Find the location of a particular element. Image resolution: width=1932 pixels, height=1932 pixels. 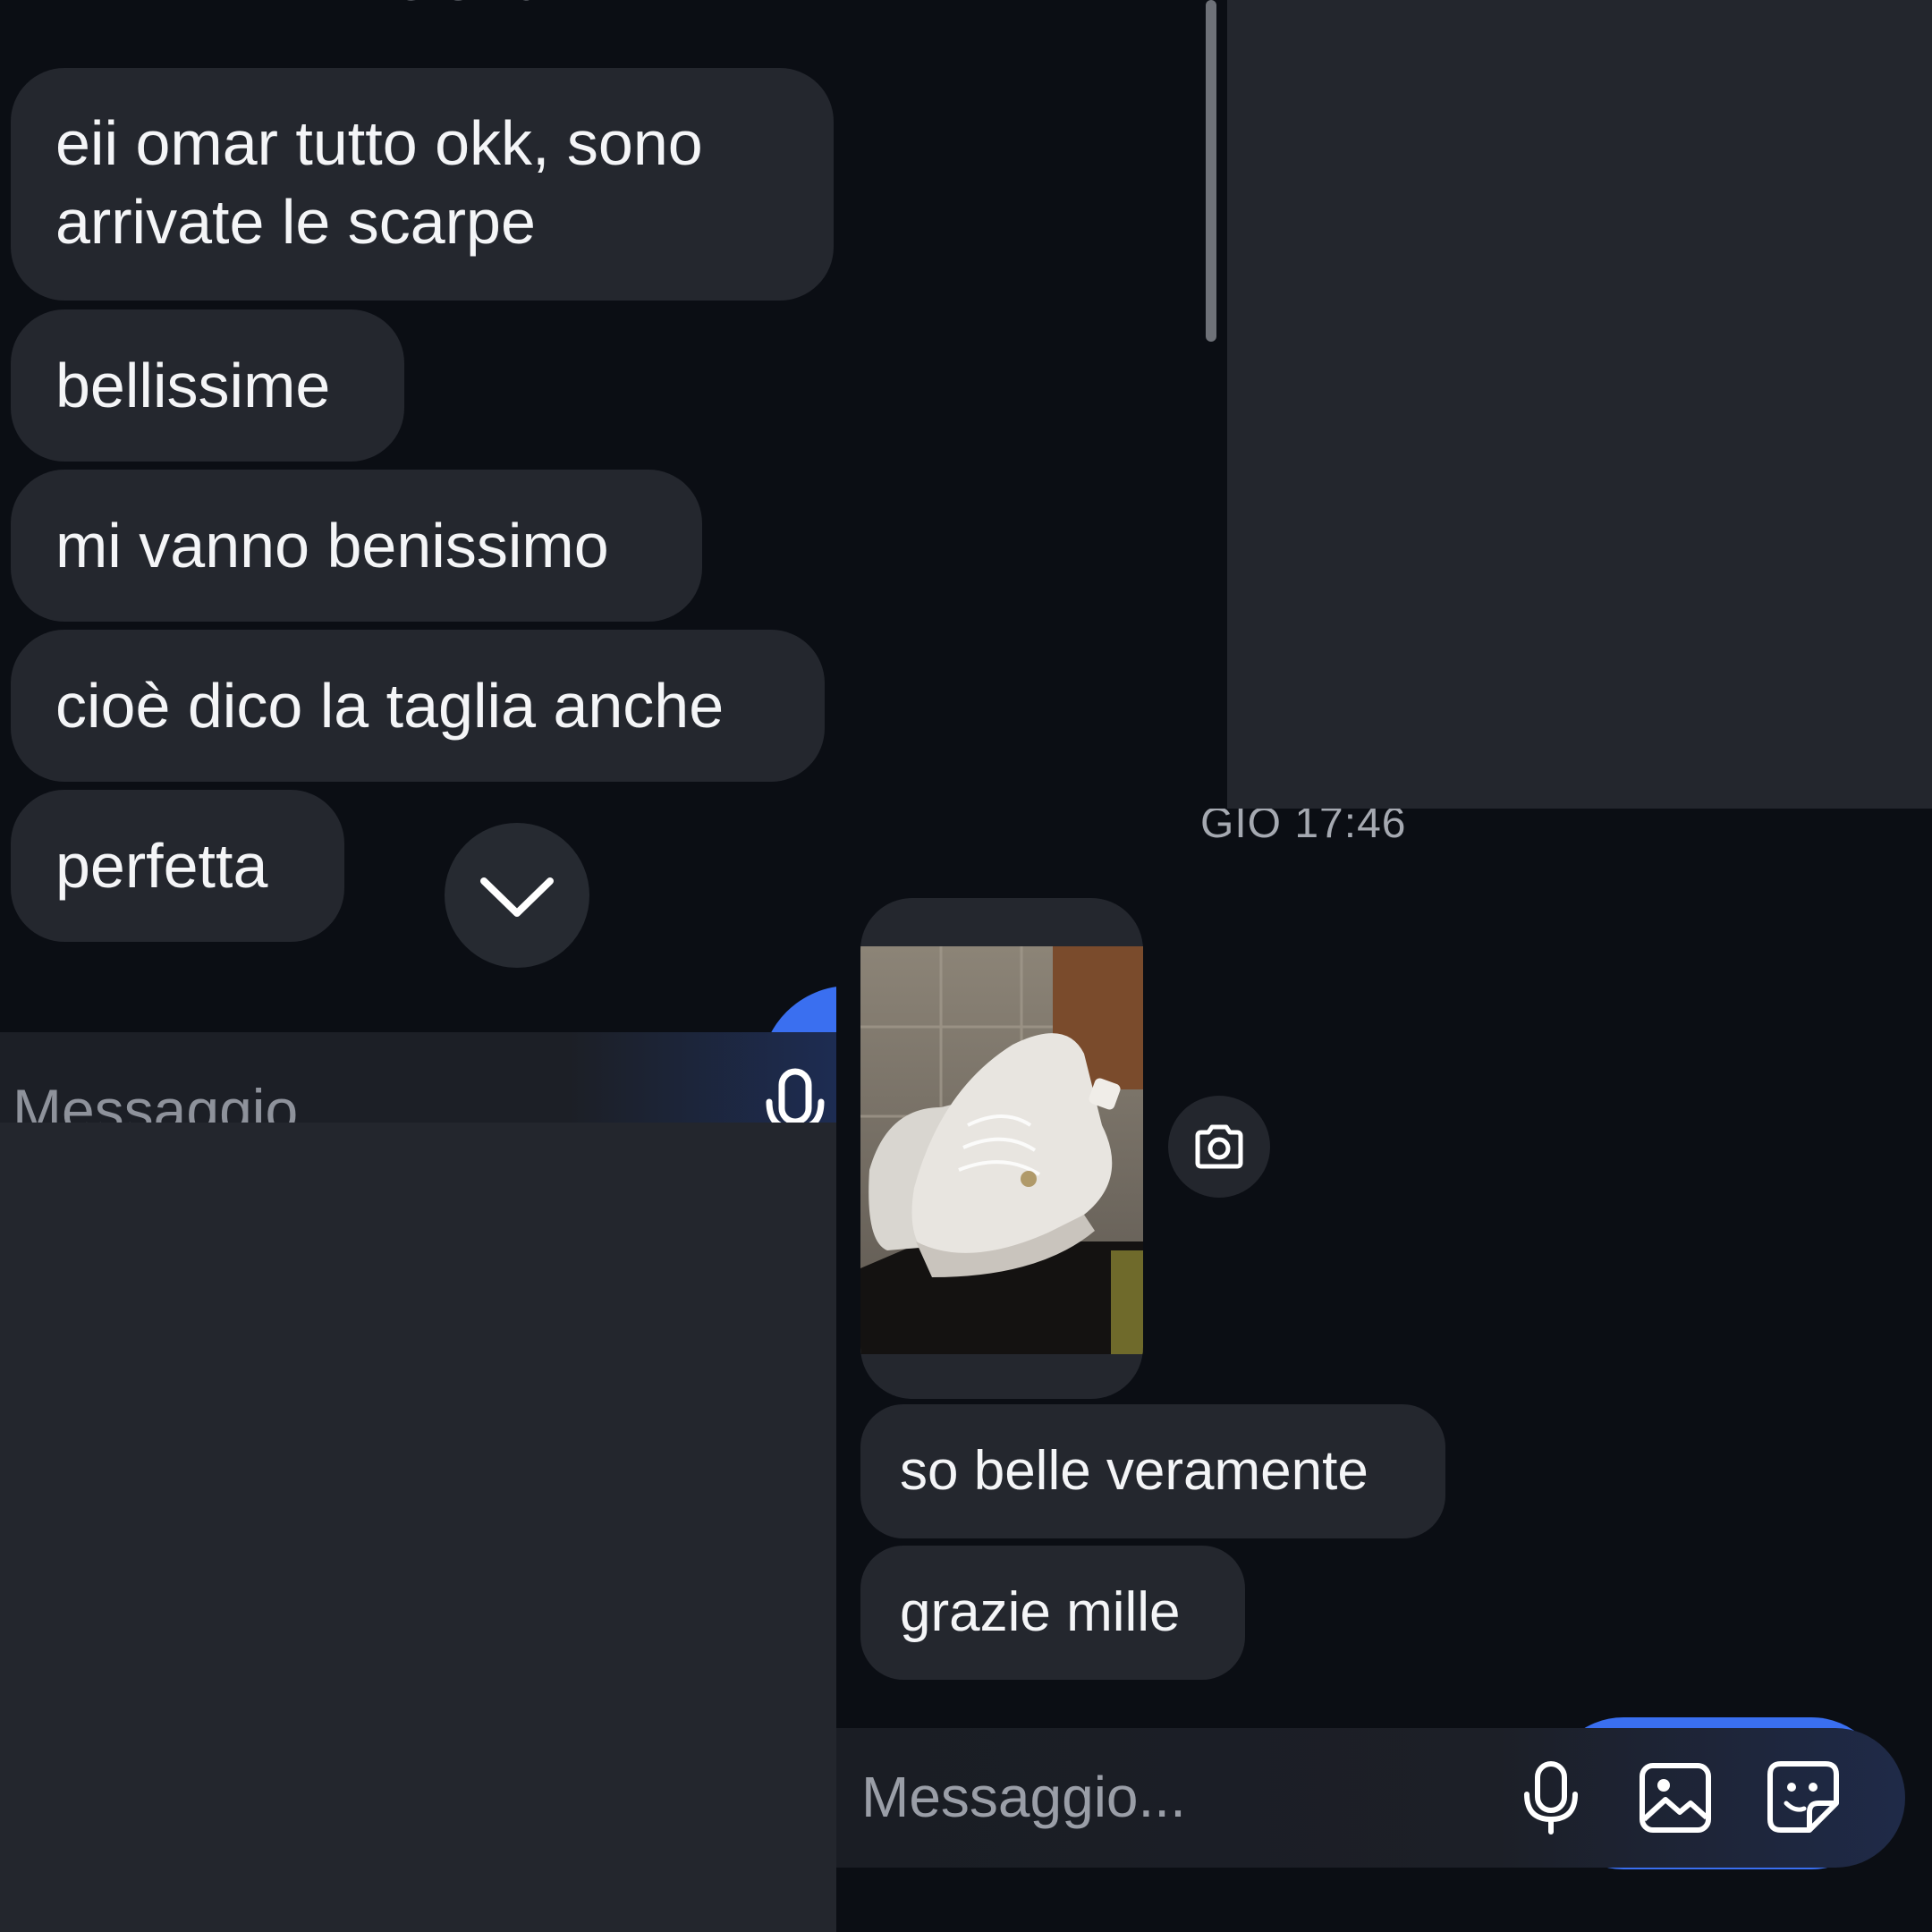

camera-button is located at coordinates (1219, 1147).